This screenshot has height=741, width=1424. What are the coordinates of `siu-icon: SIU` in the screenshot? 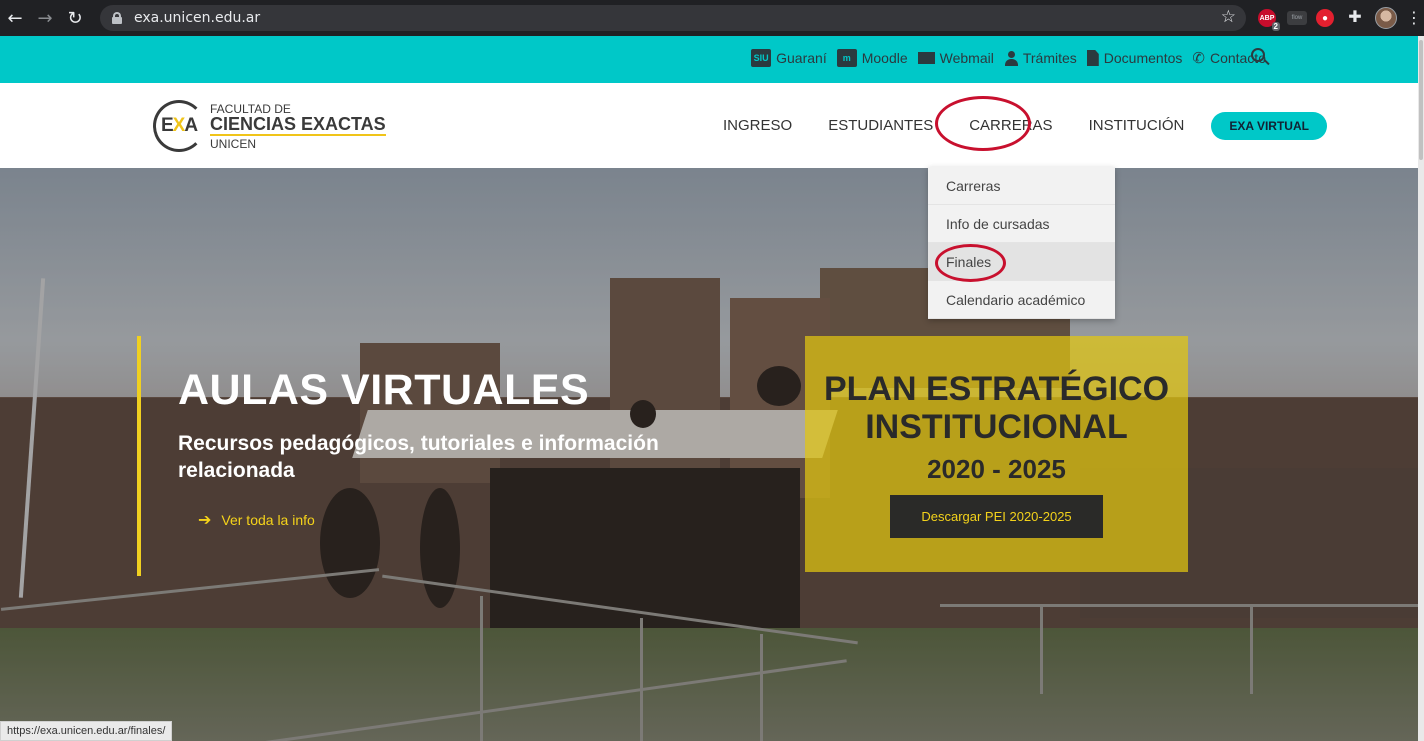 It's located at (761, 58).